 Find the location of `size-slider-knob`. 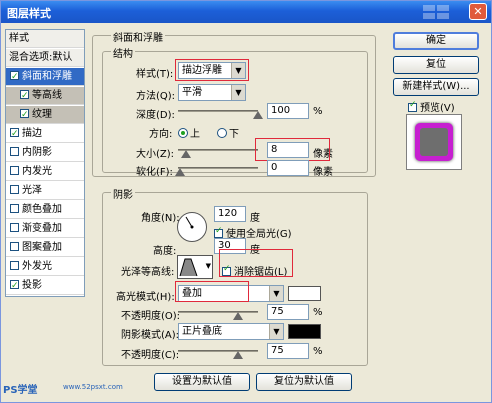

size-slider-knob is located at coordinates (186, 154).